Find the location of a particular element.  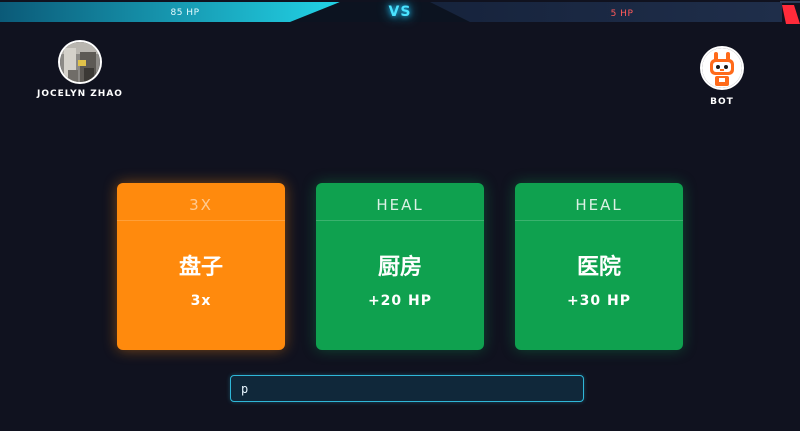

robot-icon is located at coordinates (722, 68).